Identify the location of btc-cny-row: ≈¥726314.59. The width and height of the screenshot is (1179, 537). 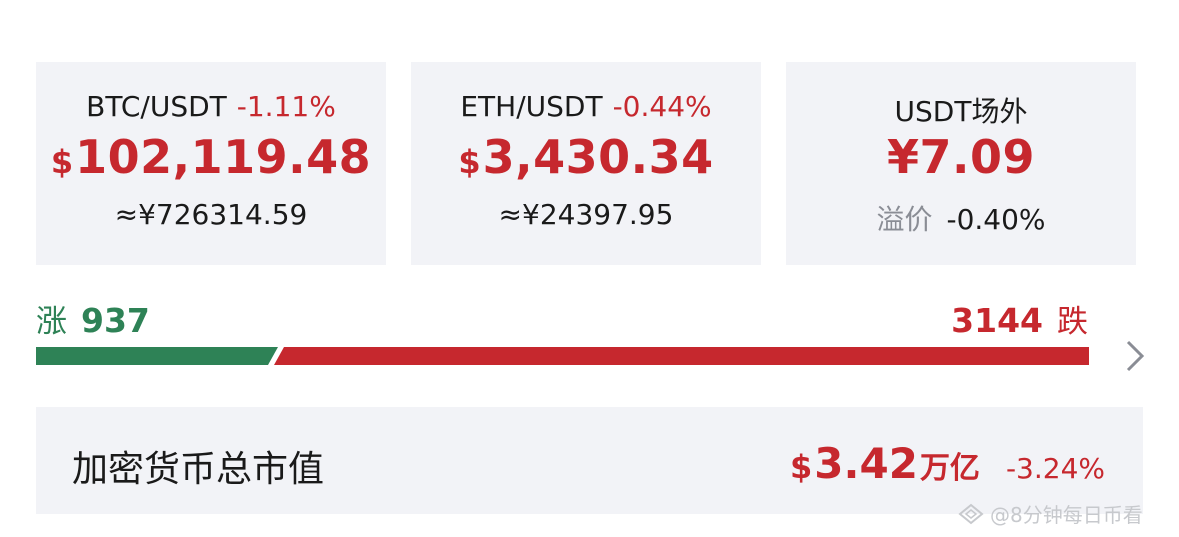
(211, 215).